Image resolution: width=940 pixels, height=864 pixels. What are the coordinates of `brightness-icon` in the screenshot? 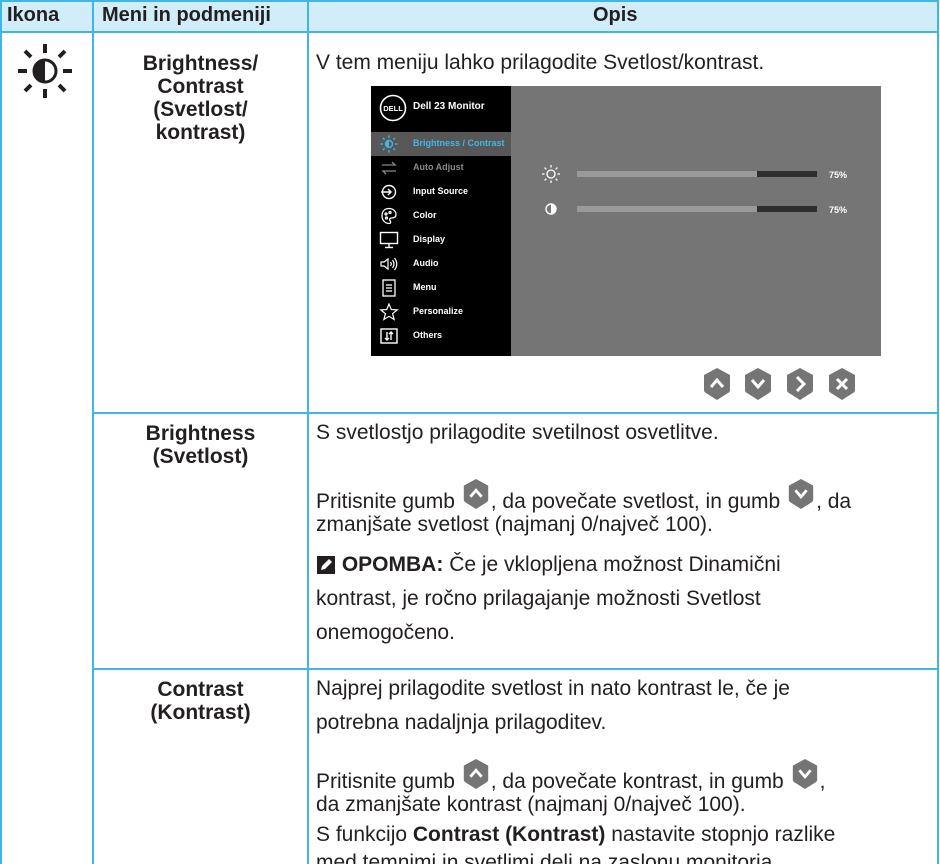 It's located at (45, 71).